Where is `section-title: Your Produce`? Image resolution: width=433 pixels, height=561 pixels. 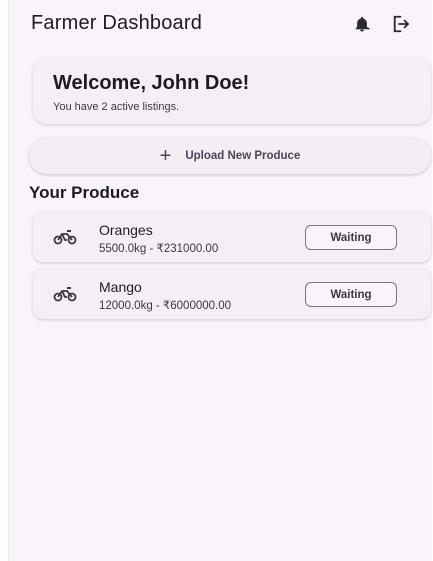
section-title: Your Produce is located at coordinates (84, 192).